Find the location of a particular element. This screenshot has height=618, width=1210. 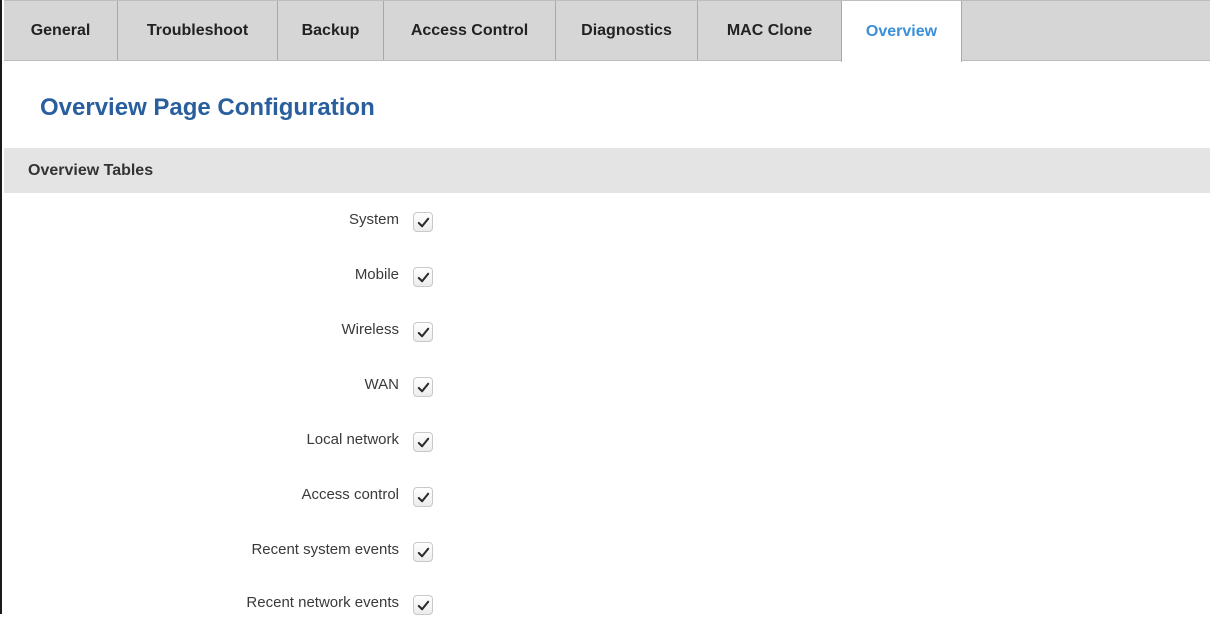

option-row-recent-system-events: Recent system events is located at coordinates (606, 550).